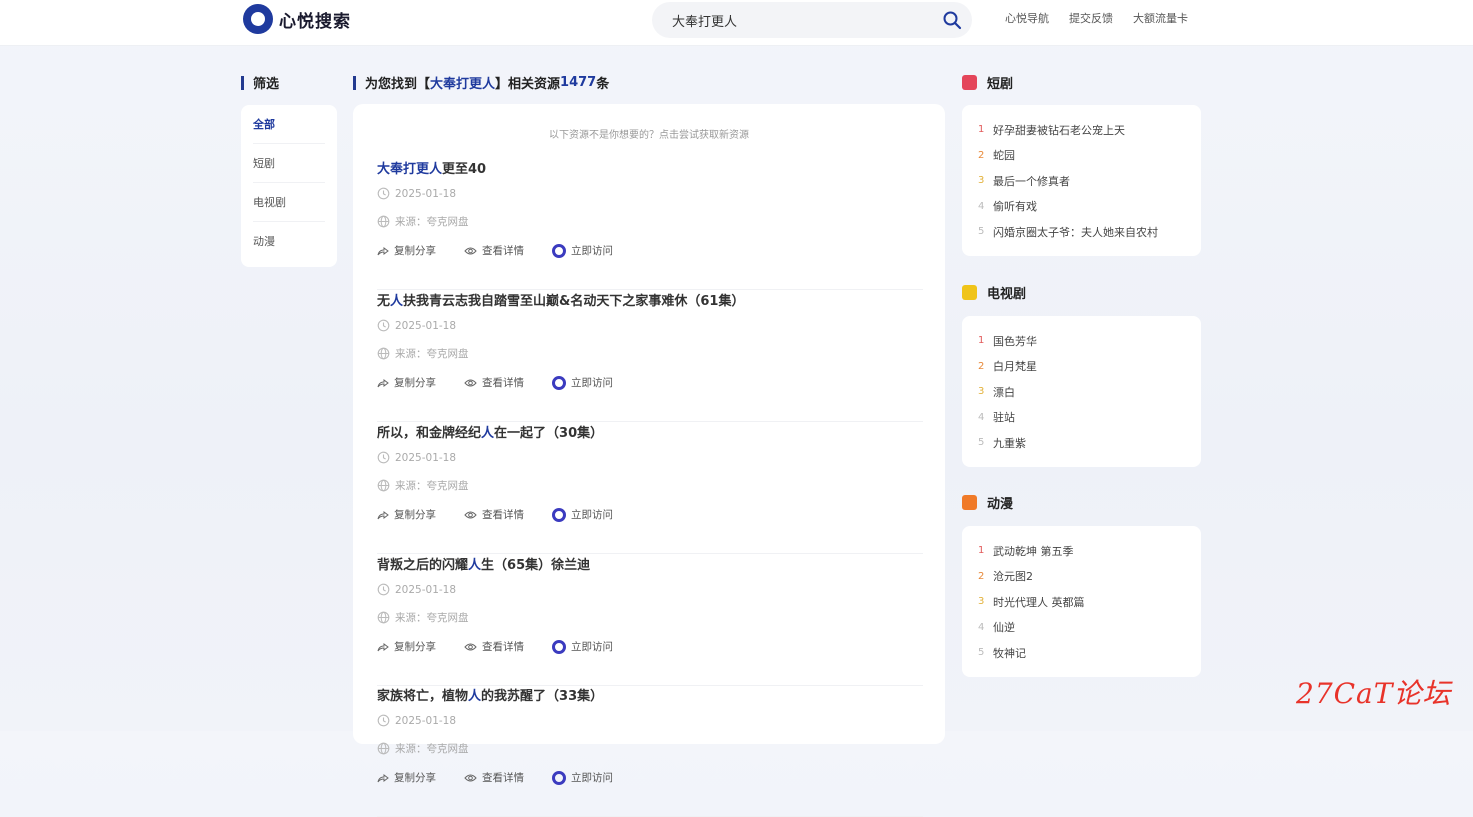 Image resolution: width=1473 pixels, height=817 pixels. I want to click on ranking-item: 5 牧神记, so click(1081, 653).